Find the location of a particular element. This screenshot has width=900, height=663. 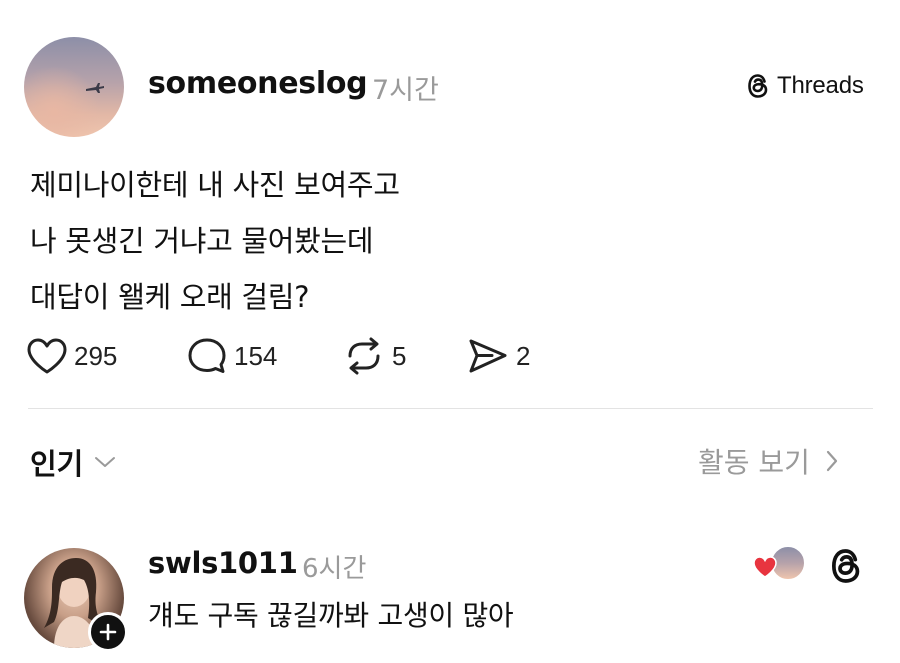

author-liked-badge is located at coordinates (780, 563).